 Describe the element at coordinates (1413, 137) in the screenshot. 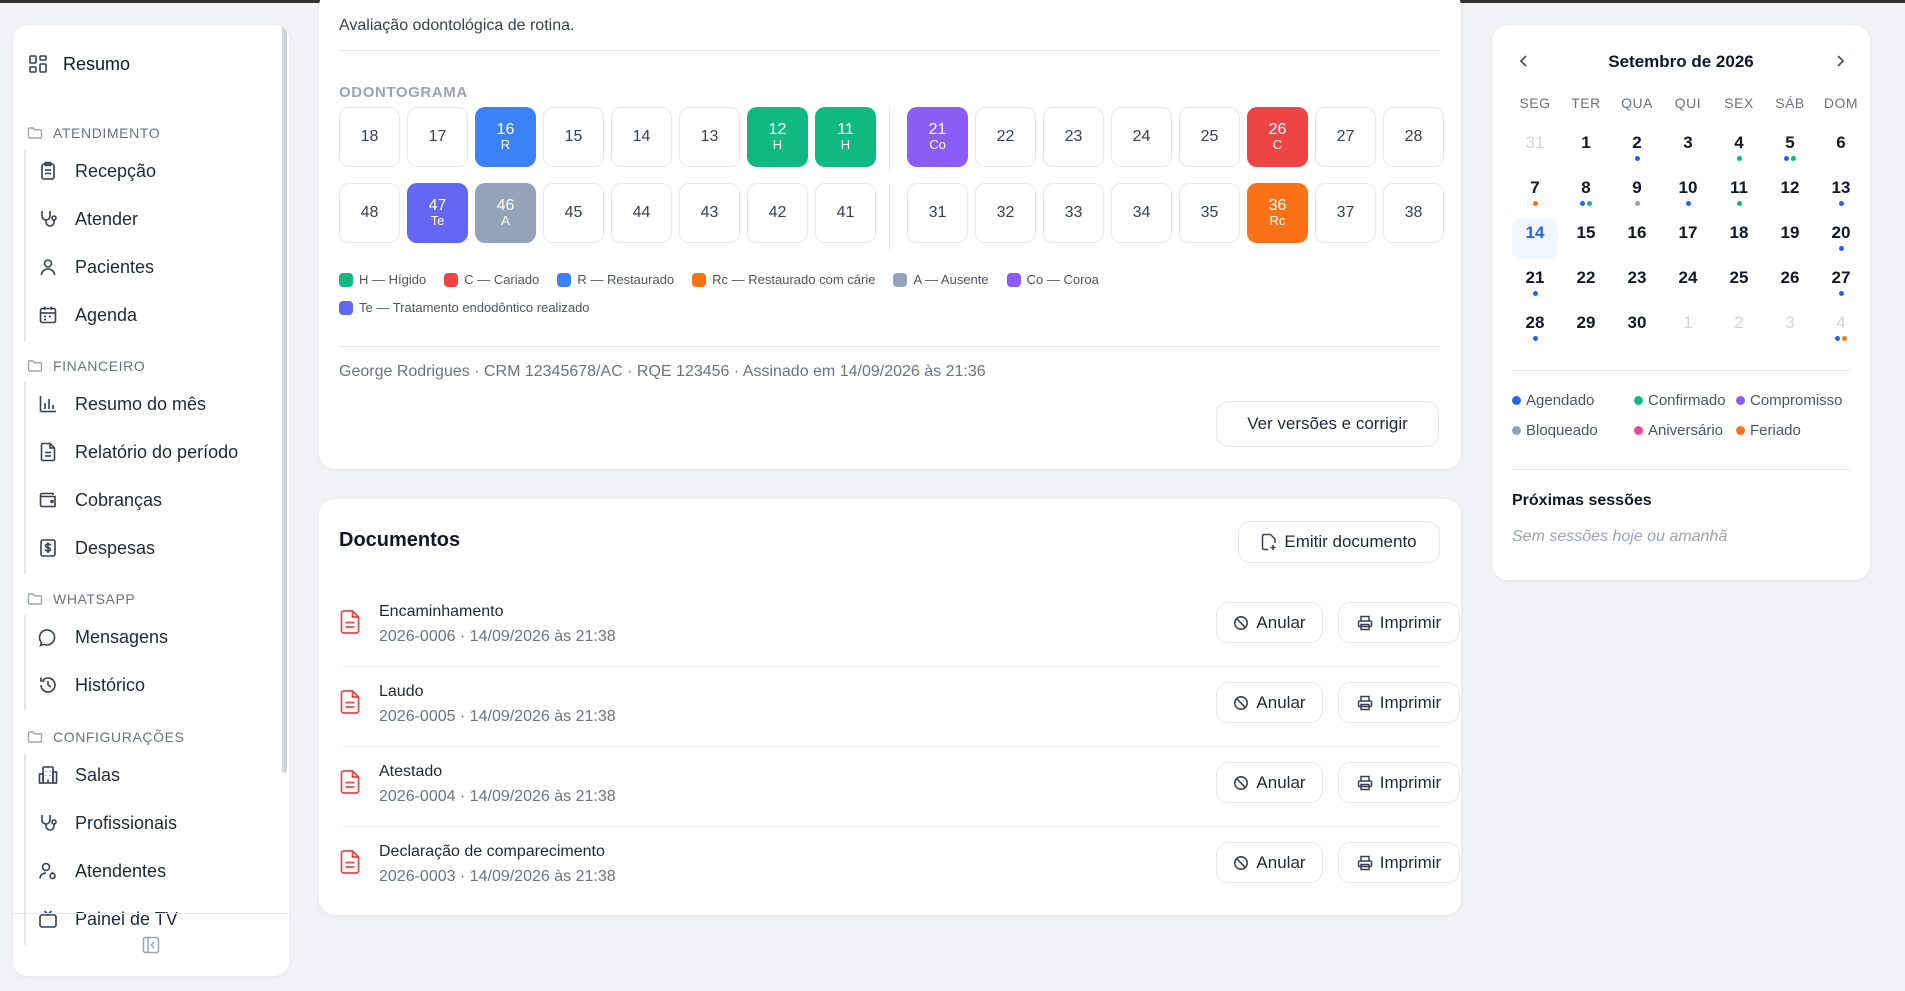

I see `tooth-28: 28` at that location.